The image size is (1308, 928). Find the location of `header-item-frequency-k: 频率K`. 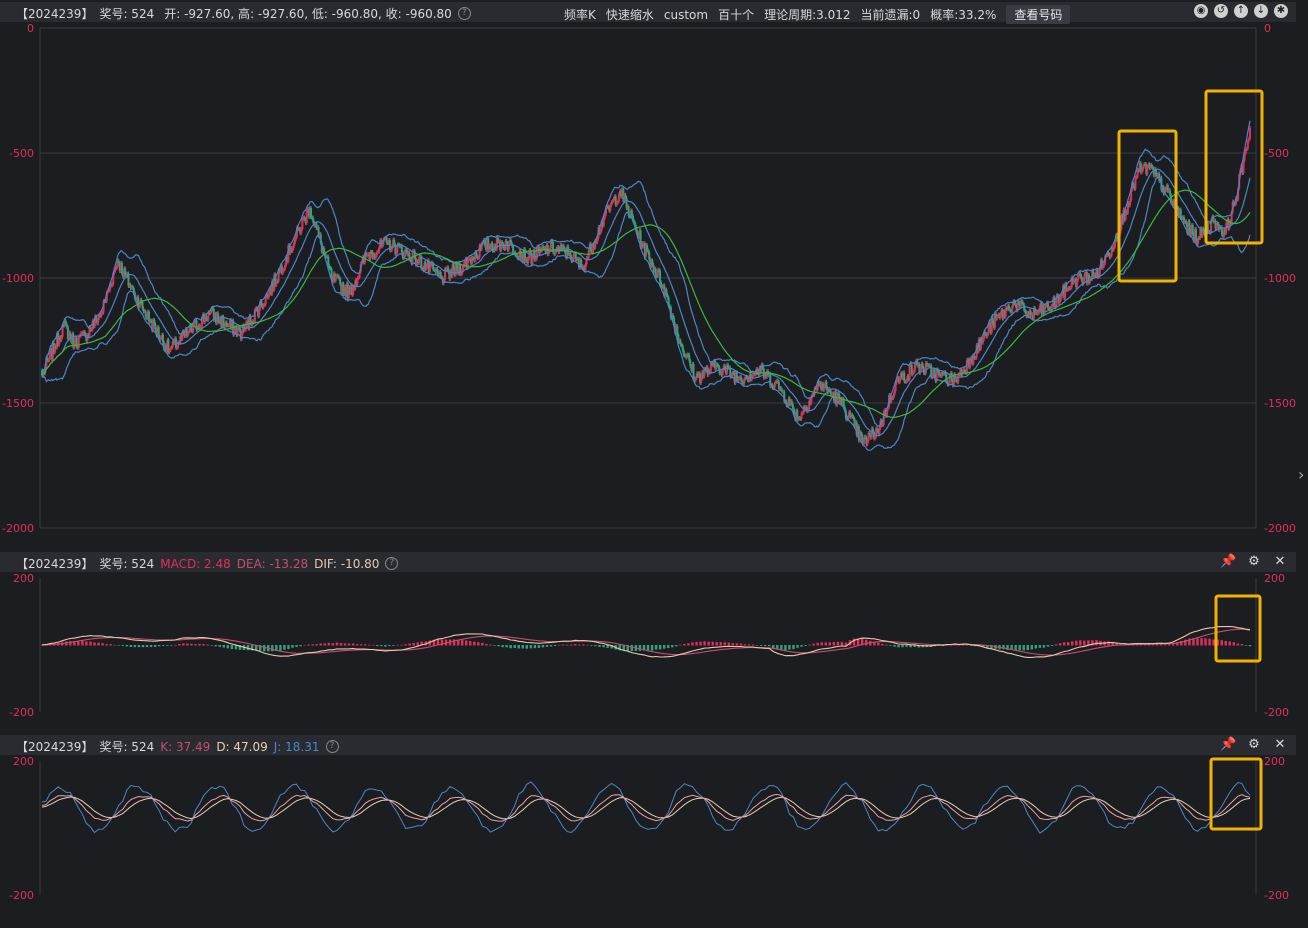

header-item-frequency-k: 频率K is located at coordinates (580, 14).